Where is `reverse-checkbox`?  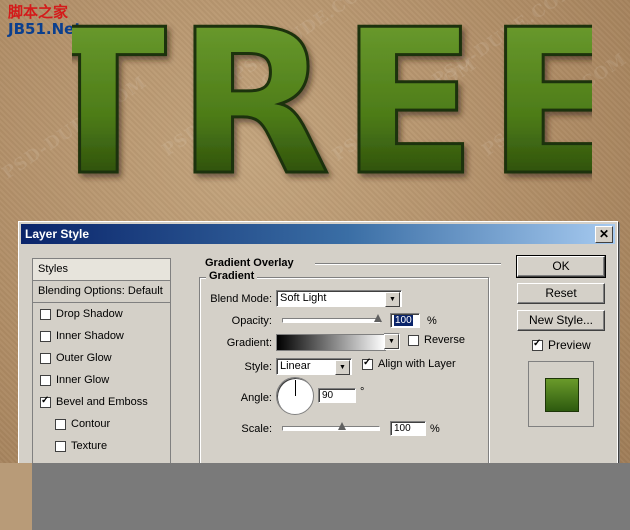
reverse-checkbox is located at coordinates (413, 340).